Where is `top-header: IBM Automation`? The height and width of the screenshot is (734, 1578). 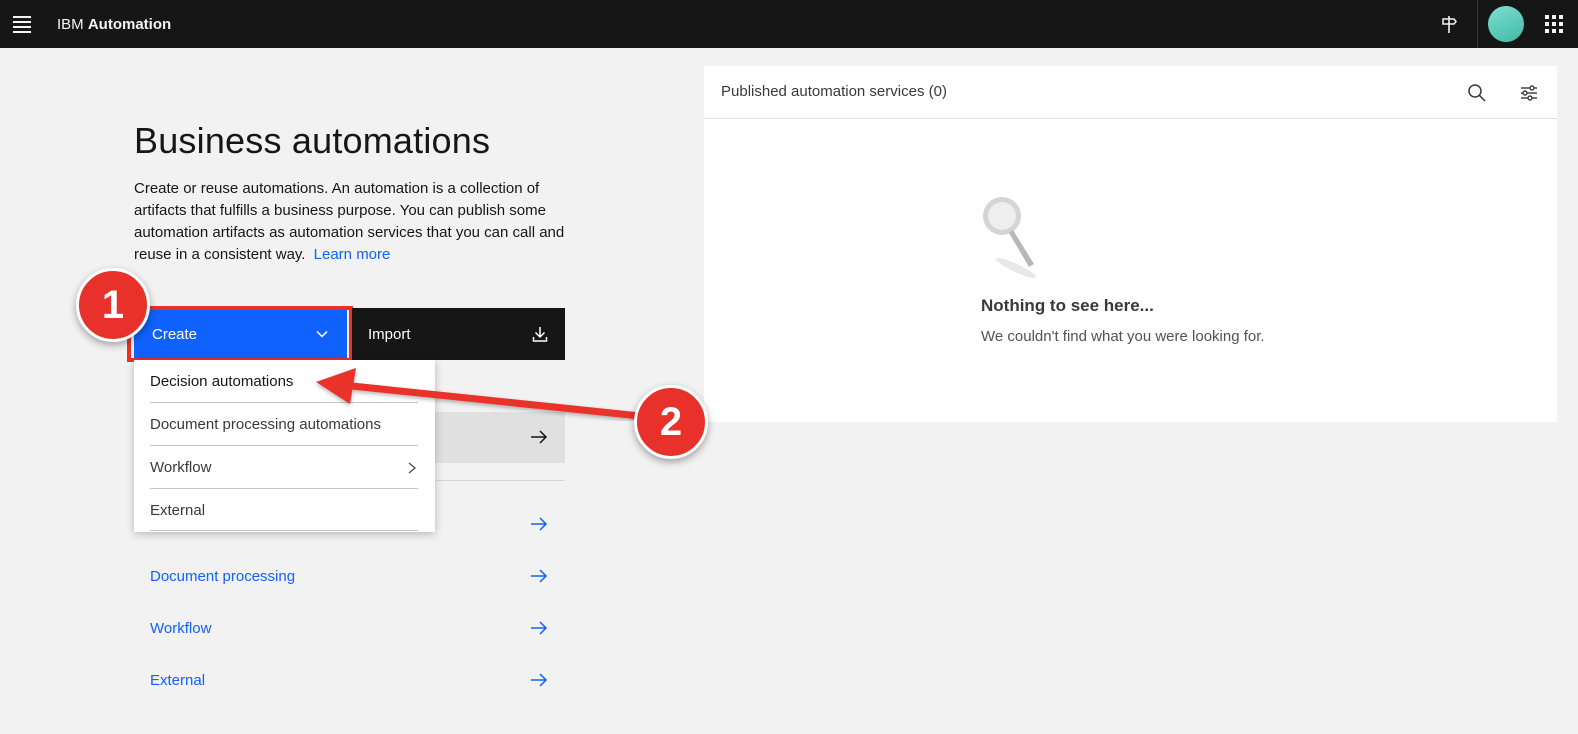
top-header: IBM Automation is located at coordinates (789, 24).